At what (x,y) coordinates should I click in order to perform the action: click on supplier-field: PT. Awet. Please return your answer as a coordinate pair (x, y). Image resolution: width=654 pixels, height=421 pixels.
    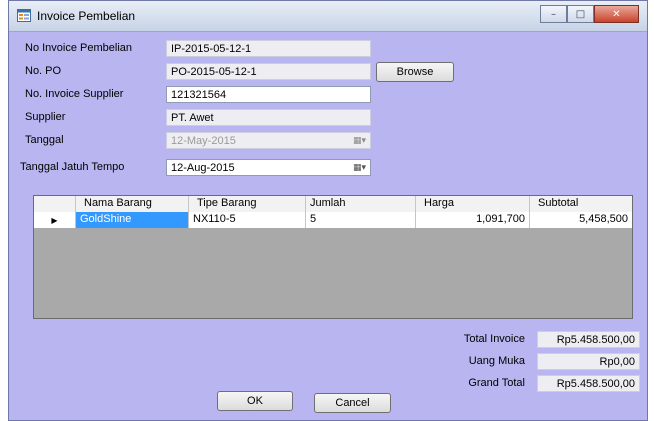
    Looking at the image, I should click on (268, 117).